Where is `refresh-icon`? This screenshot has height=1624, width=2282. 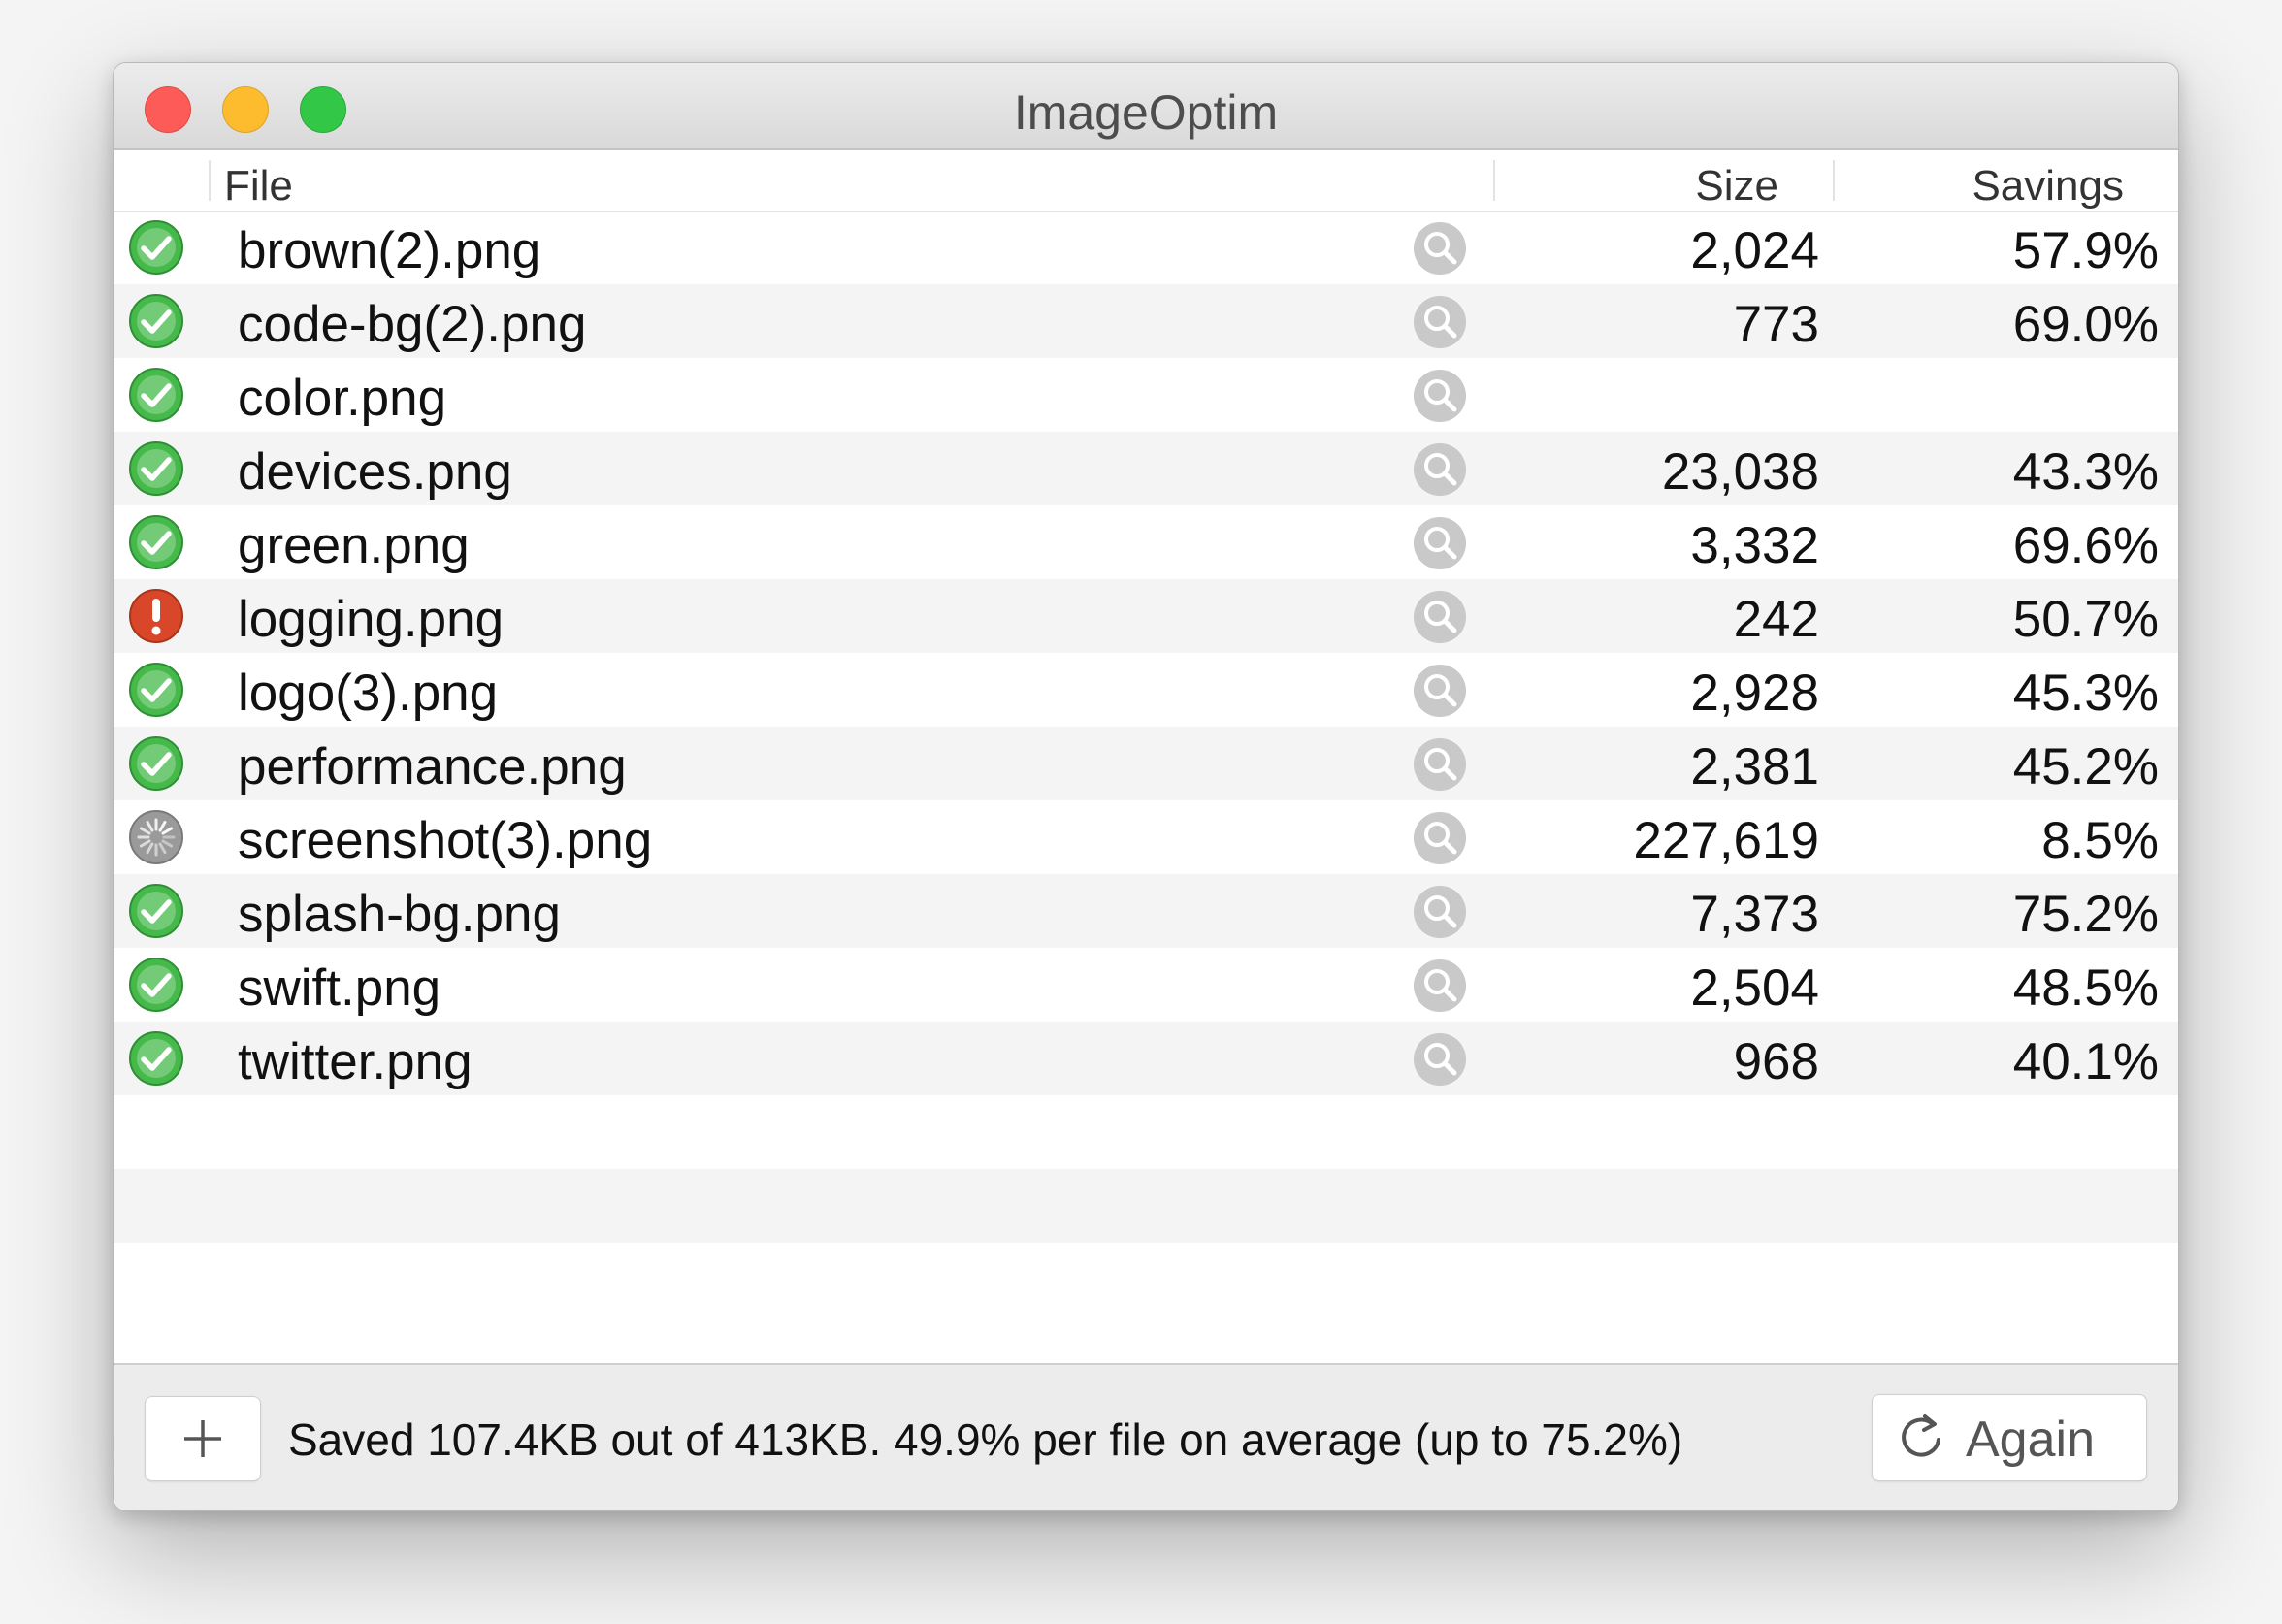
refresh-icon is located at coordinates (1921, 1436).